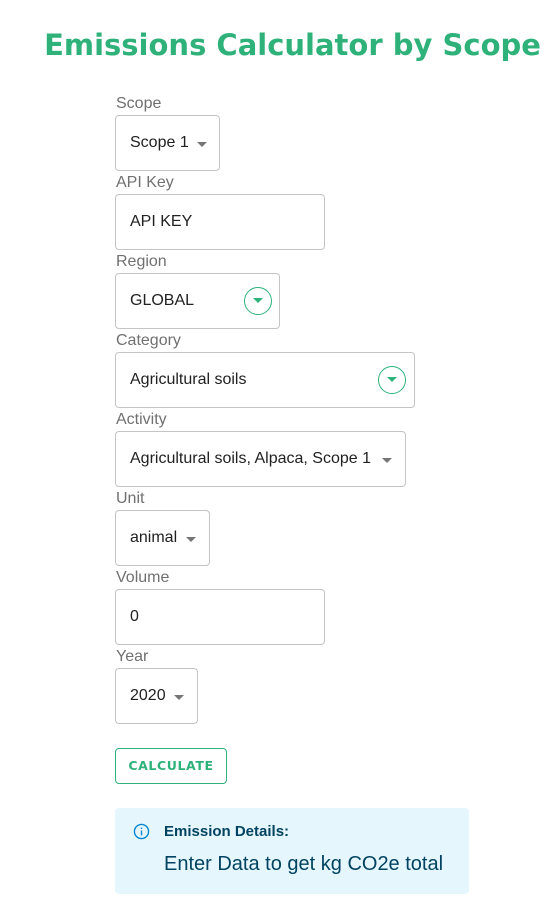 The width and height of the screenshot is (552, 913). Describe the element at coordinates (134, 616) in the screenshot. I see `volume-input-value: 0` at that location.